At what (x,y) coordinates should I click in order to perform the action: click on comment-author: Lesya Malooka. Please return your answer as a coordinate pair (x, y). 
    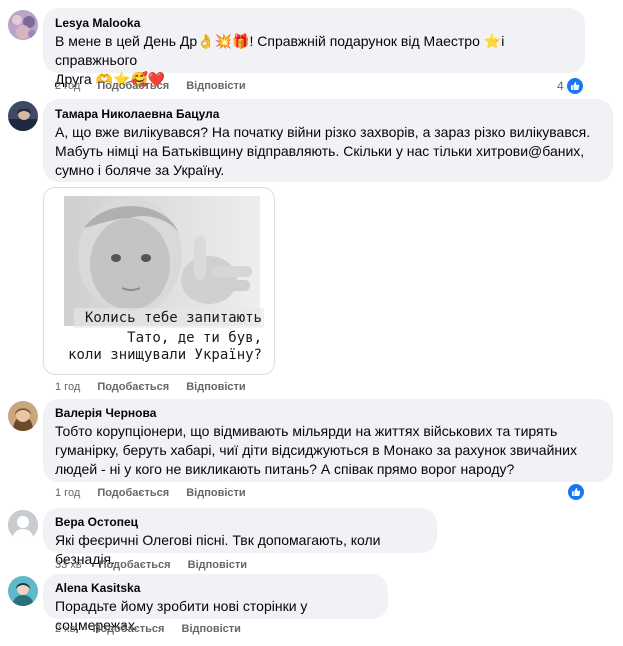
    Looking at the image, I should click on (314, 23).